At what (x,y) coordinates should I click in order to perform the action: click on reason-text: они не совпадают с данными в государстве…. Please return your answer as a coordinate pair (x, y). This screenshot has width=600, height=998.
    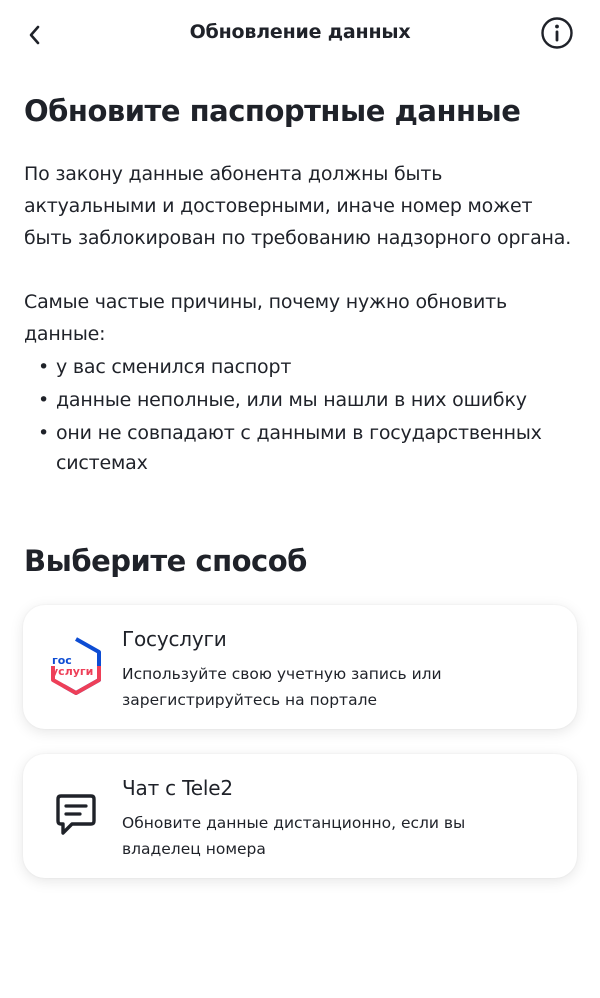
    Looking at the image, I should click on (299, 448).